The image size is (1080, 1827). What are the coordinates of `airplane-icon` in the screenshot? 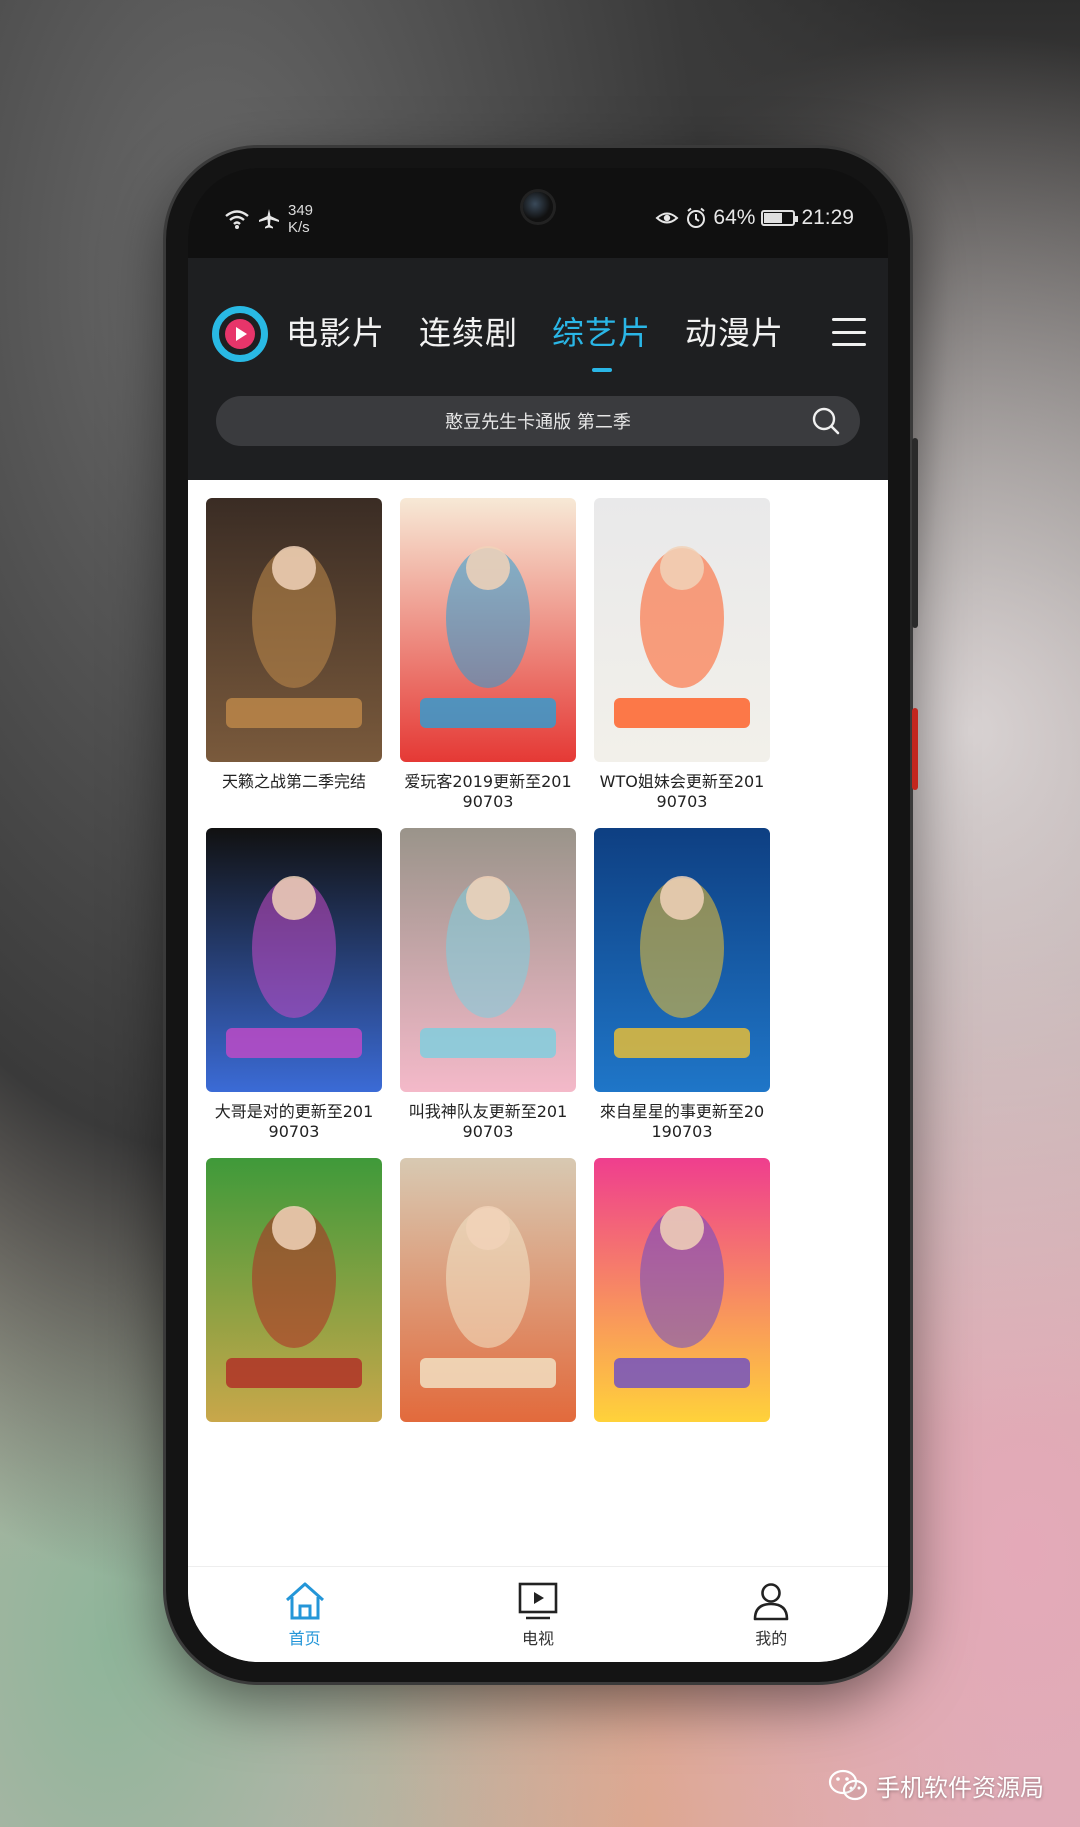 It's located at (269, 219).